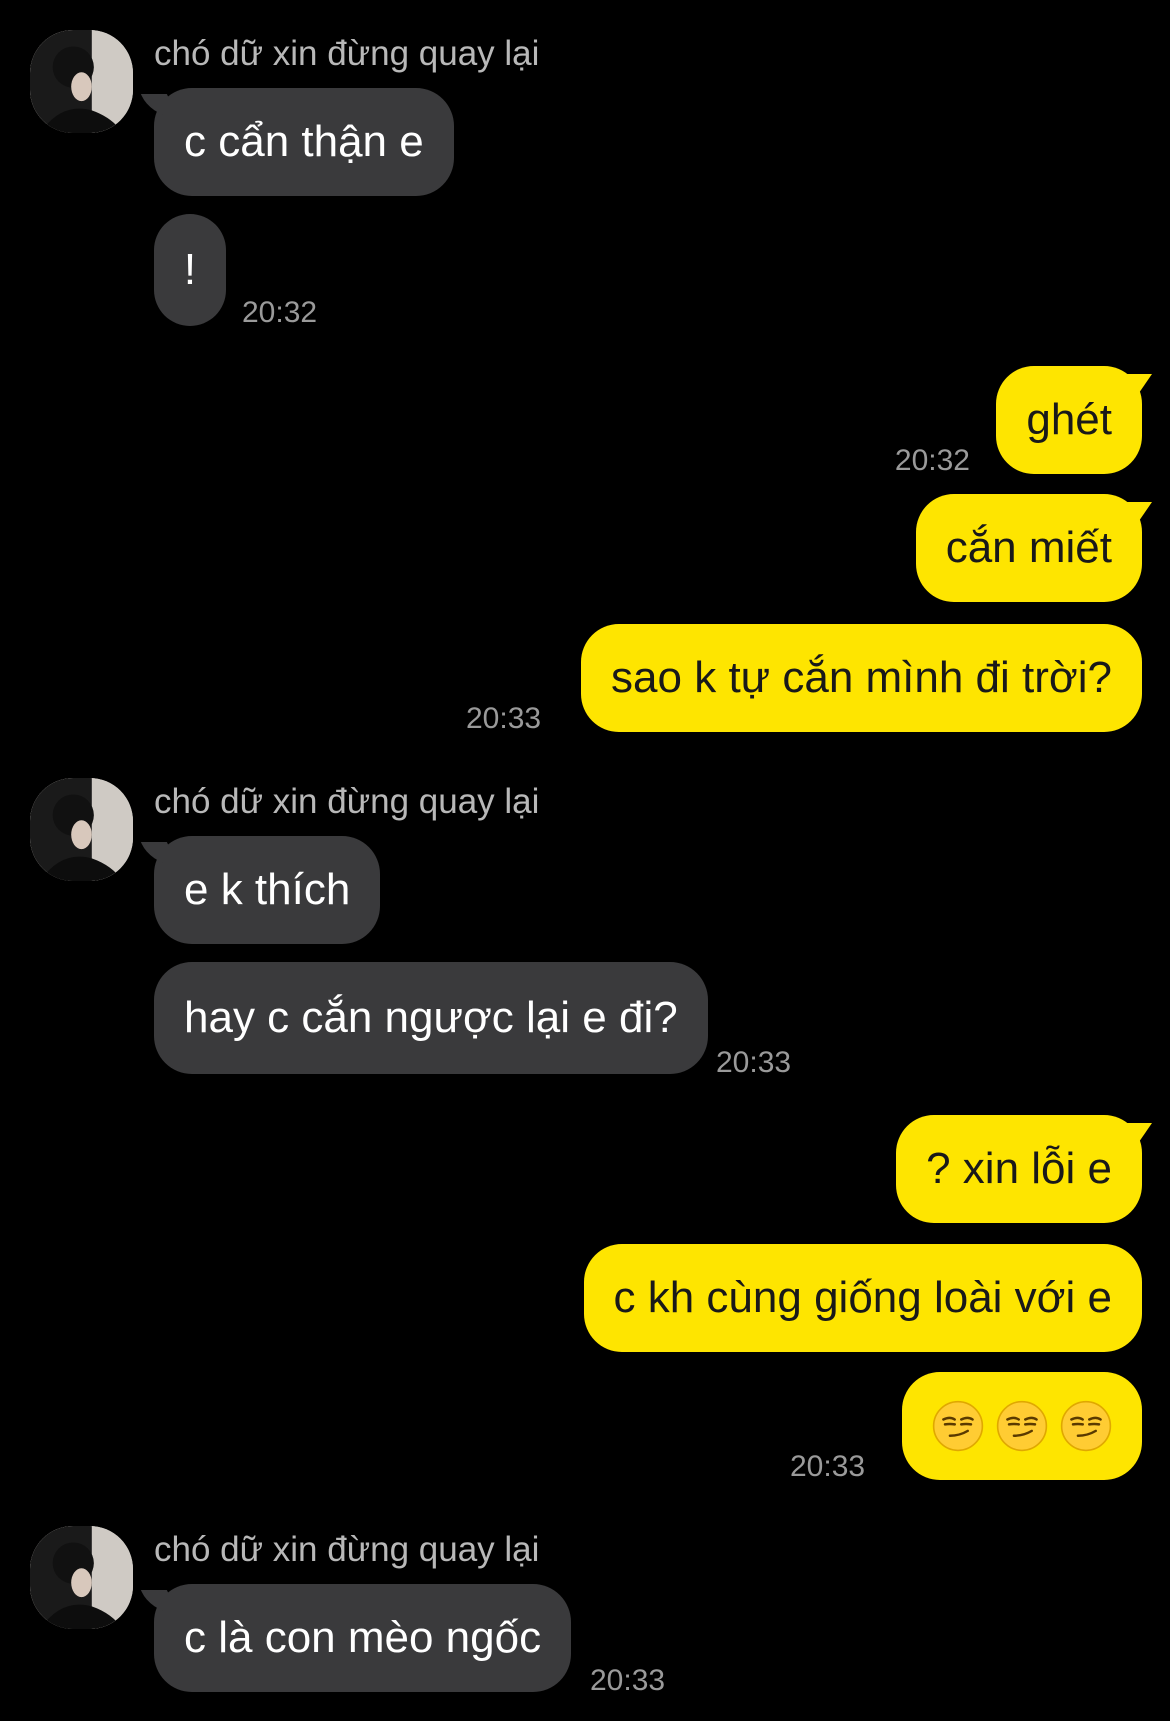  I want to click on message-text: sao k tự cắn mình đi trời?, so click(861, 677).